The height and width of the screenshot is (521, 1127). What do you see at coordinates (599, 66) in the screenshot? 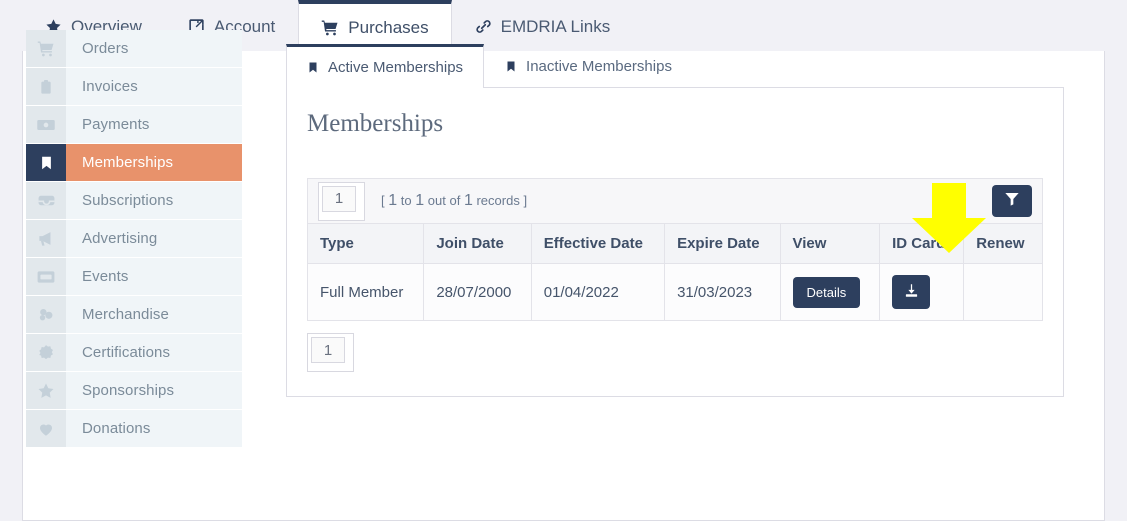
I see `tab-inactive-memberships-label: Inactive Memberships` at bounding box center [599, 66].